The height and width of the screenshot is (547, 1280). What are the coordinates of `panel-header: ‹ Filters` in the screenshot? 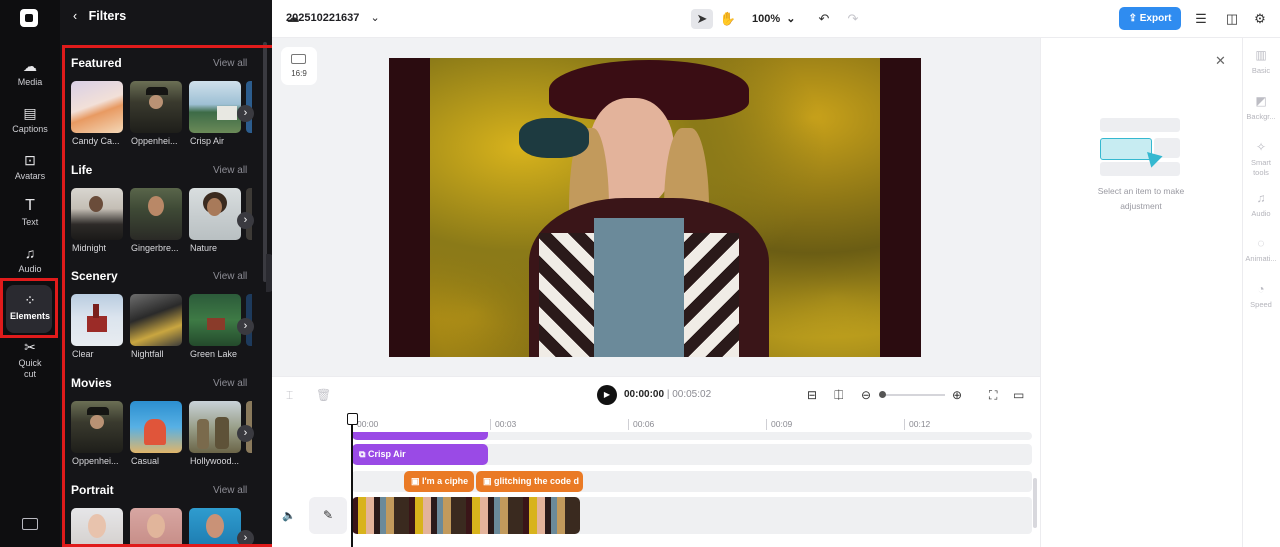 It's located at (99, 16).